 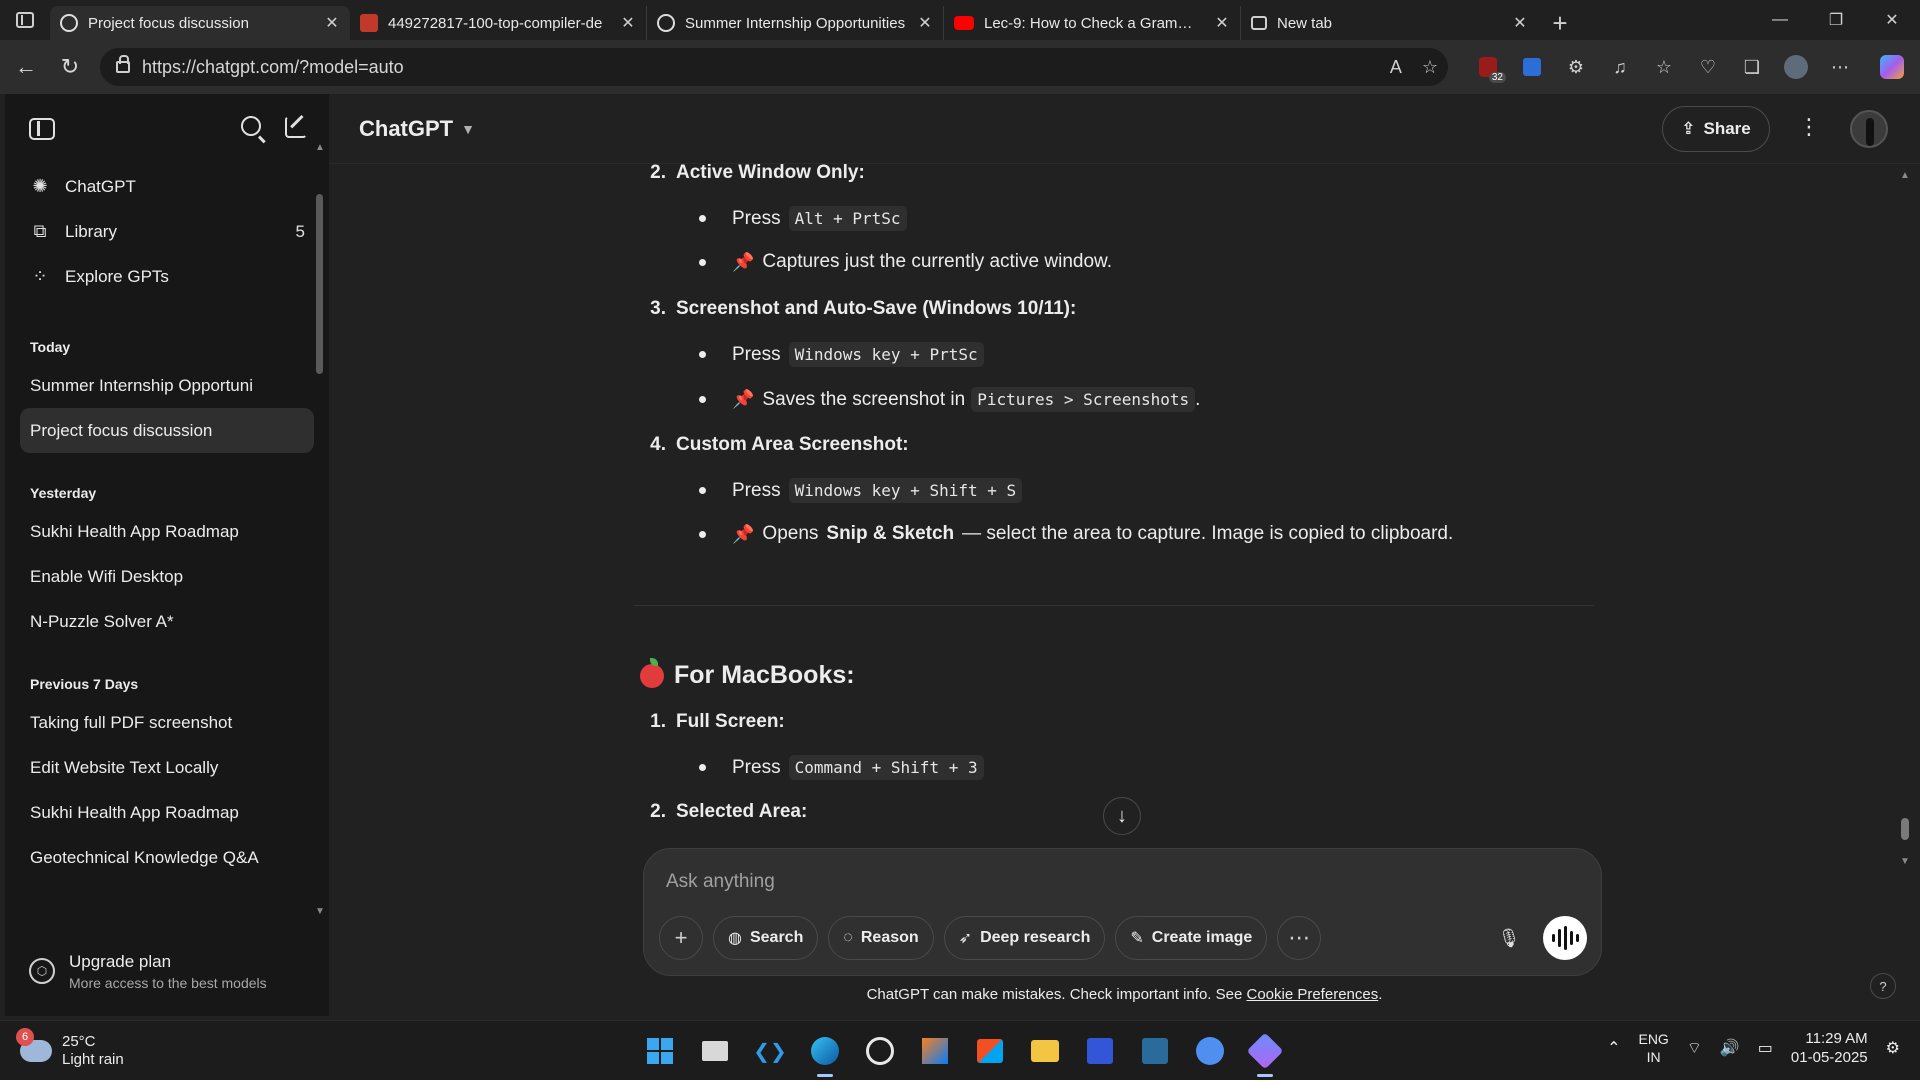 I want to click on app-a-icon, so click(x=1210, y=1051).